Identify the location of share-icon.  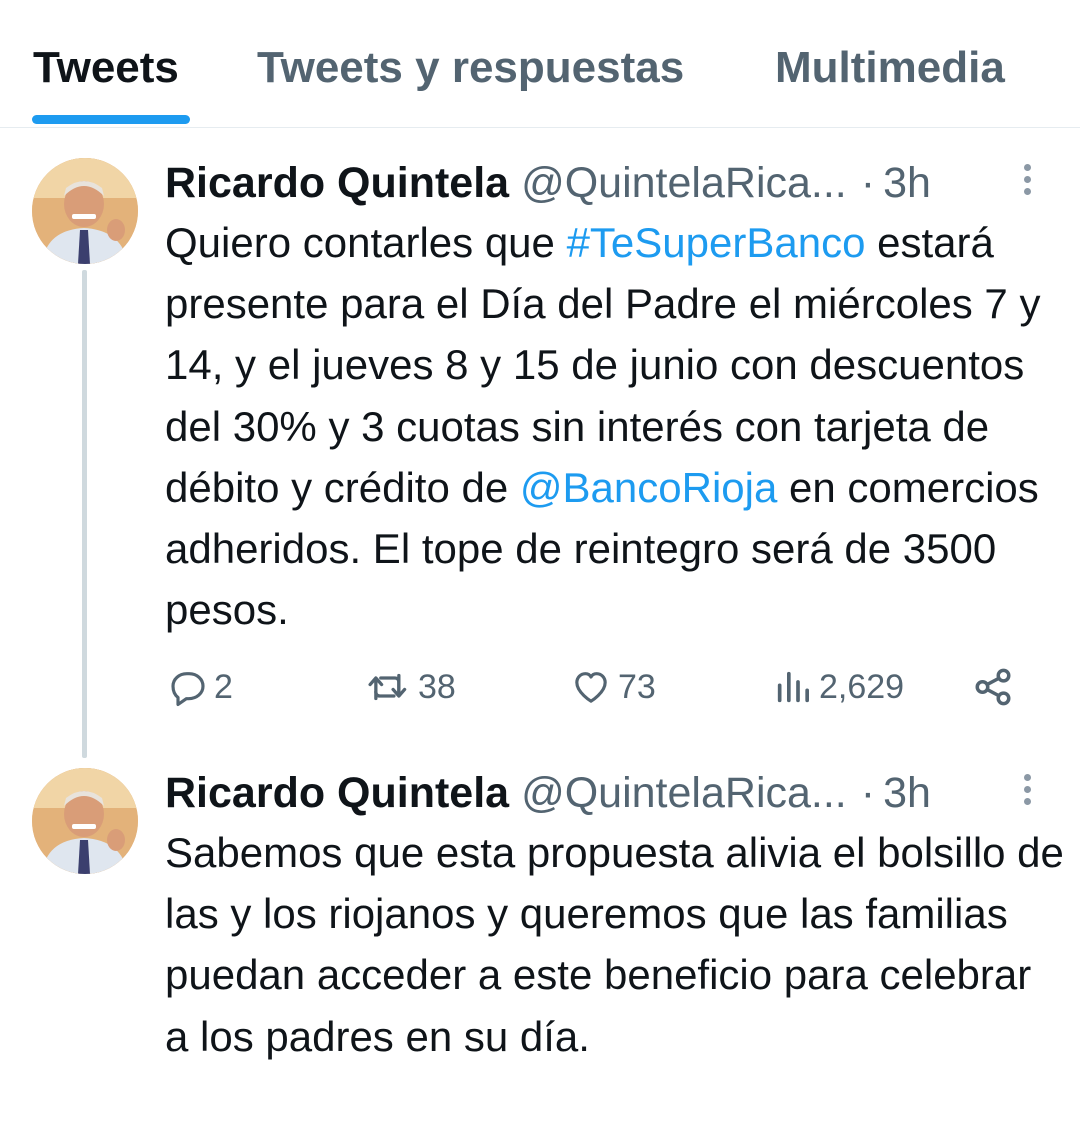
(993, 687).